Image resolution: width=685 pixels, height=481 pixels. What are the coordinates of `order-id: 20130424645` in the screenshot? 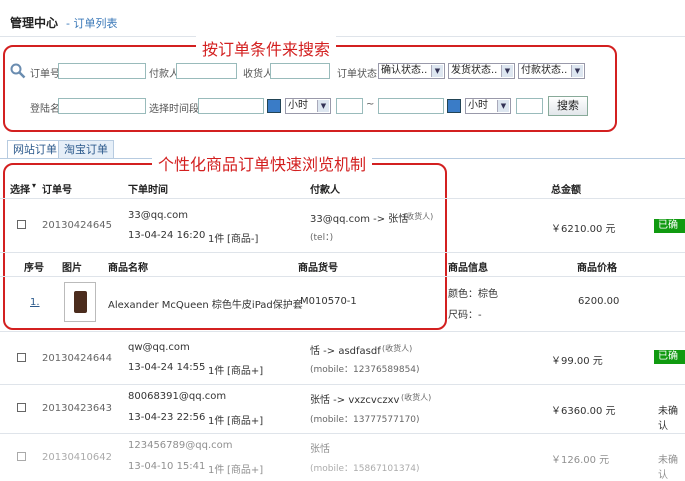 It's located at (77, 225).